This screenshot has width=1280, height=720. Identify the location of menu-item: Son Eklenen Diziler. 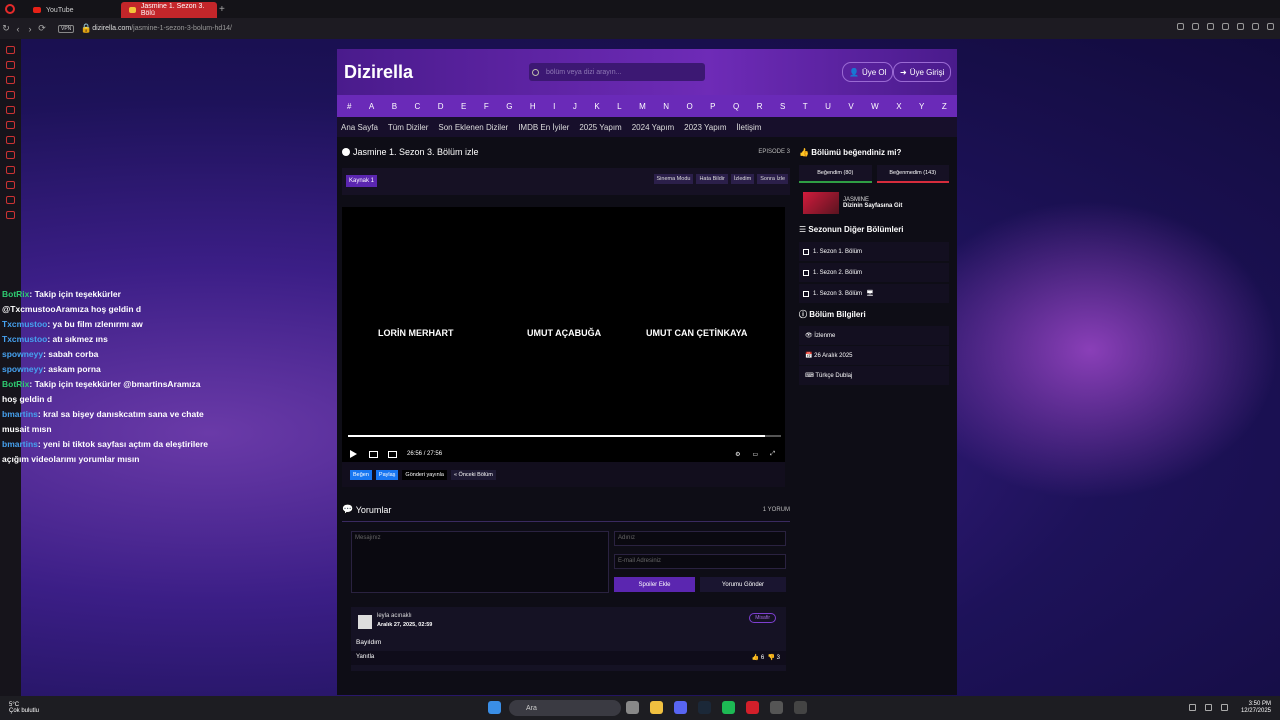
(473, 127).